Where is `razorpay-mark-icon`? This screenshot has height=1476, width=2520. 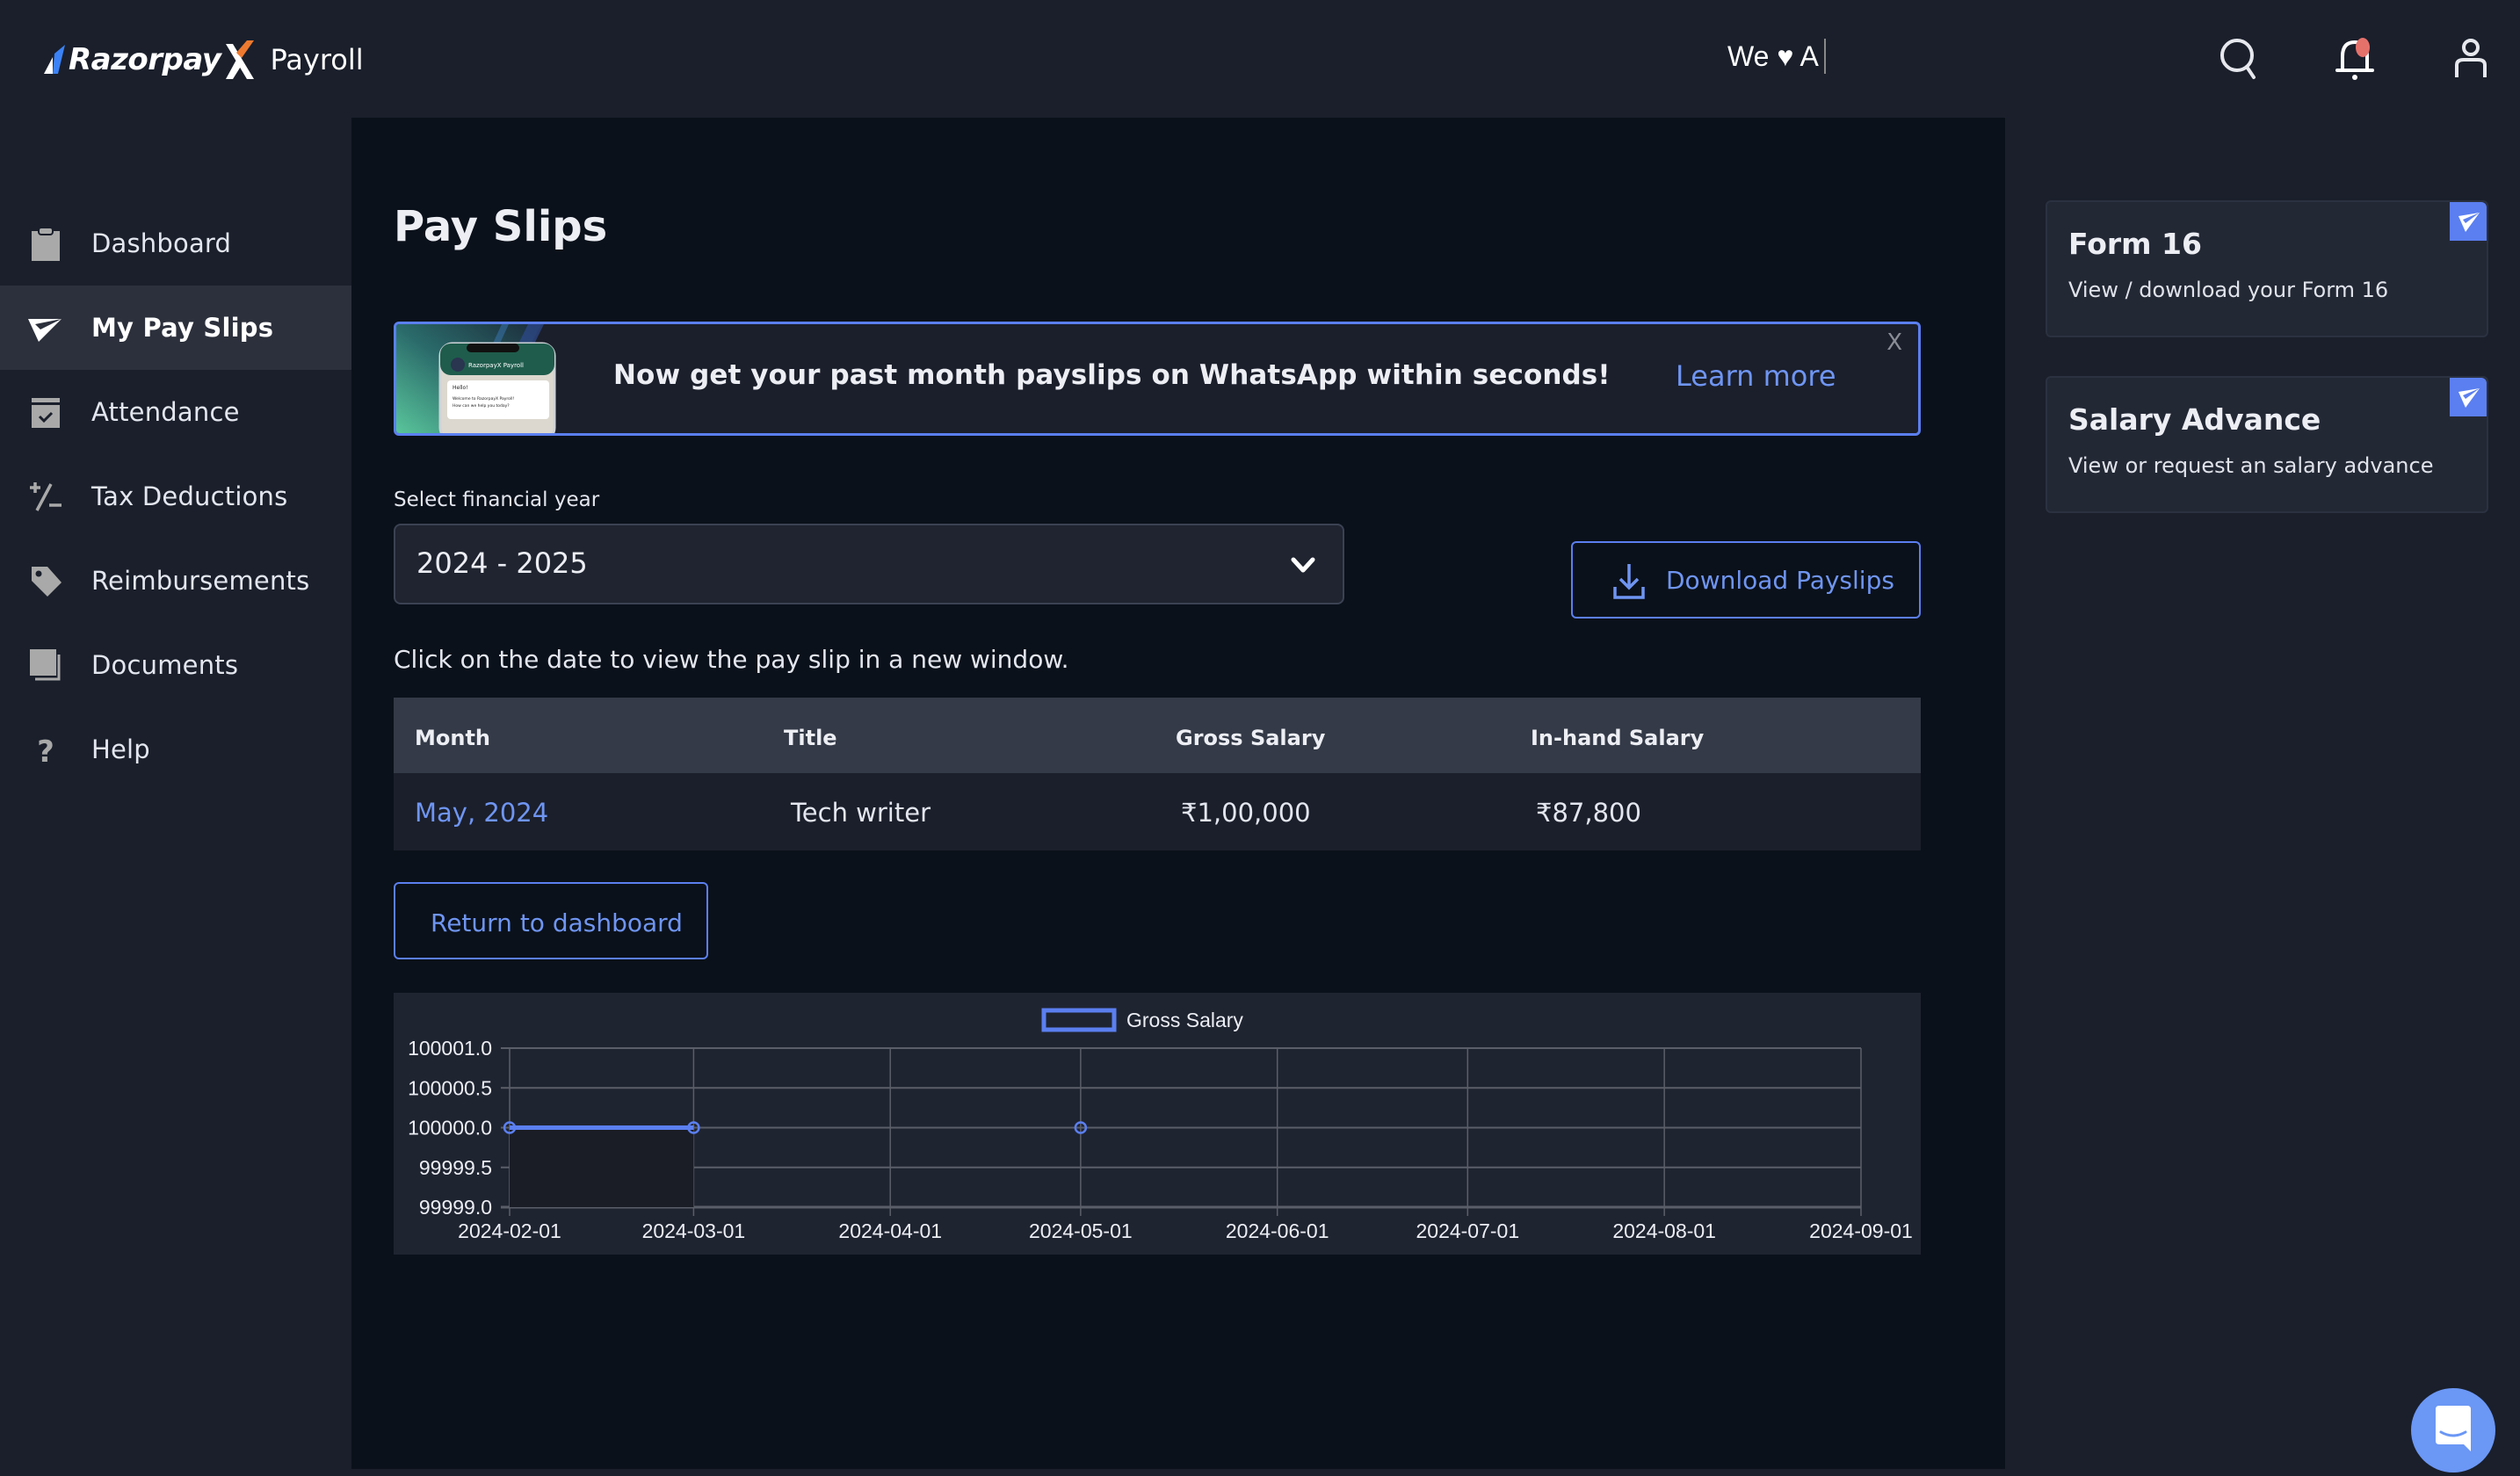 razorpay-mark-icon is located at coordinates (54, 59).